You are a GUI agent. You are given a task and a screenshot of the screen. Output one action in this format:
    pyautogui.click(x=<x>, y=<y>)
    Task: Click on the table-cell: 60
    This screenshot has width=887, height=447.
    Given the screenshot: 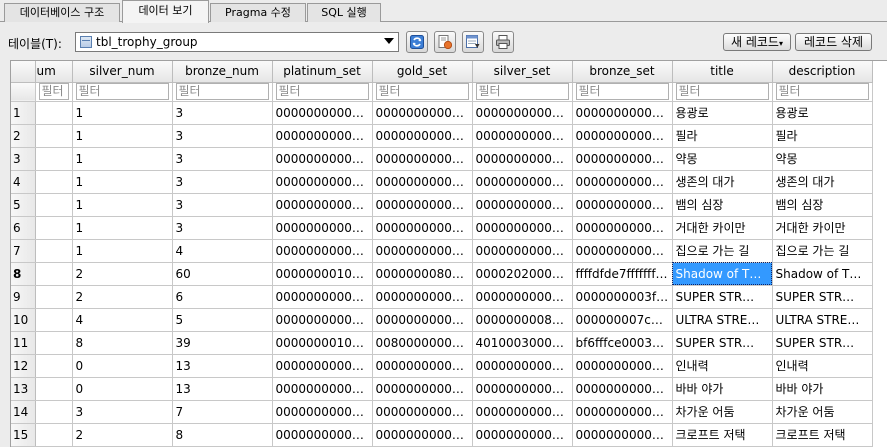 What is the action you would take?
    pyautogui.click(x=222, y=274)
    